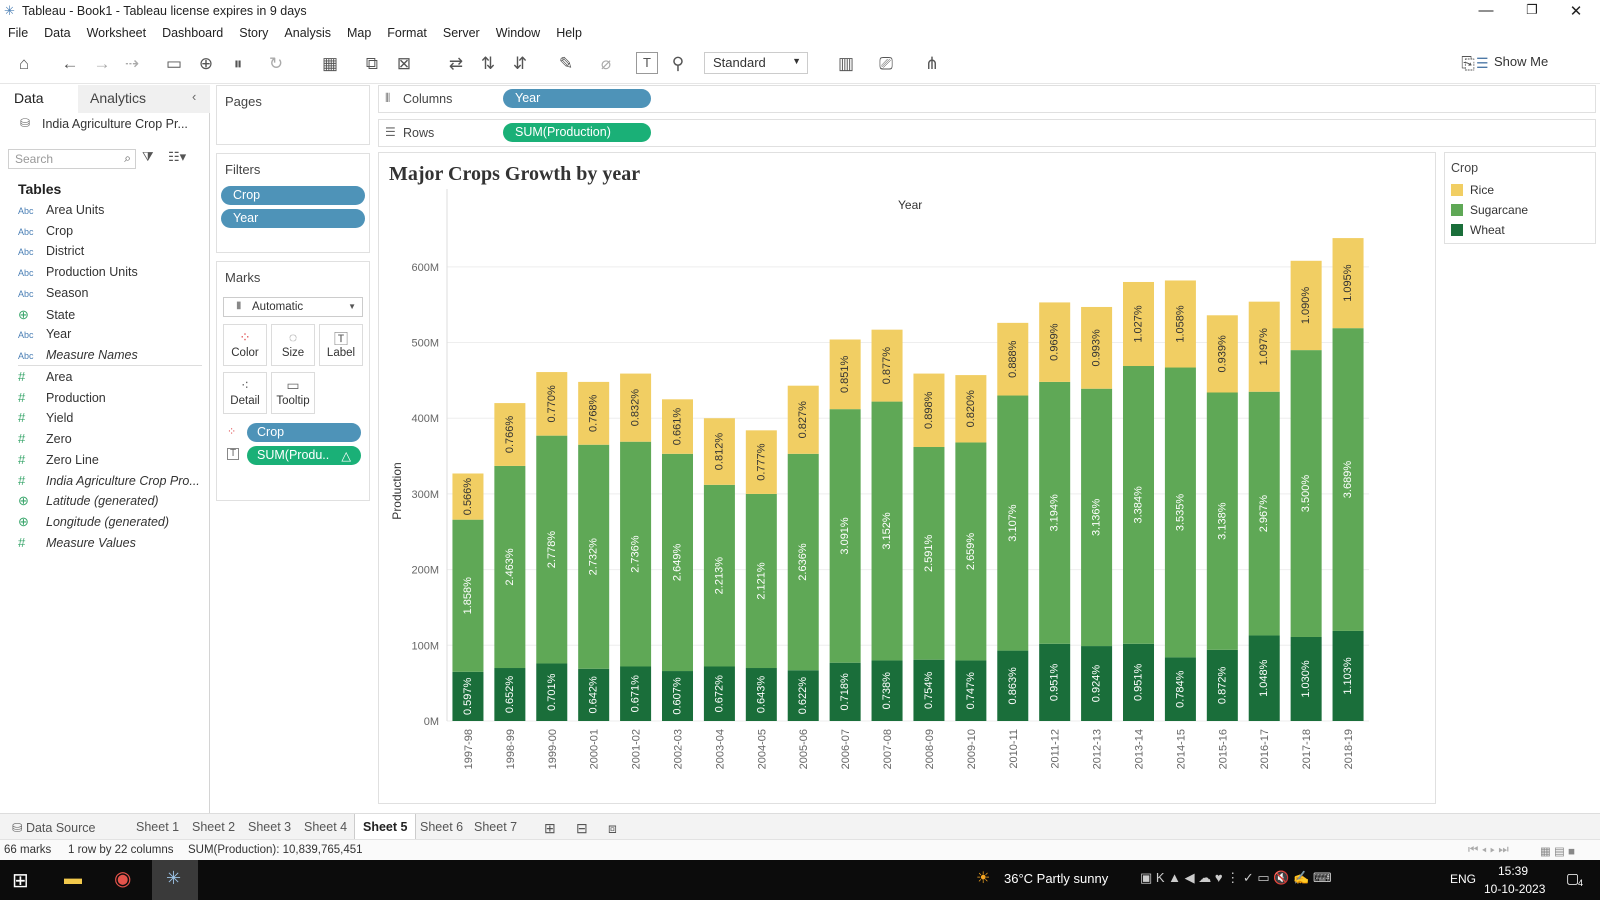 This screenshot has height=900, width=1600. What do you see at coordinates (53, 827) in the screenshot?
I see `tab-data-source: ⛁ Data Source` at bounding box center [53, 827].